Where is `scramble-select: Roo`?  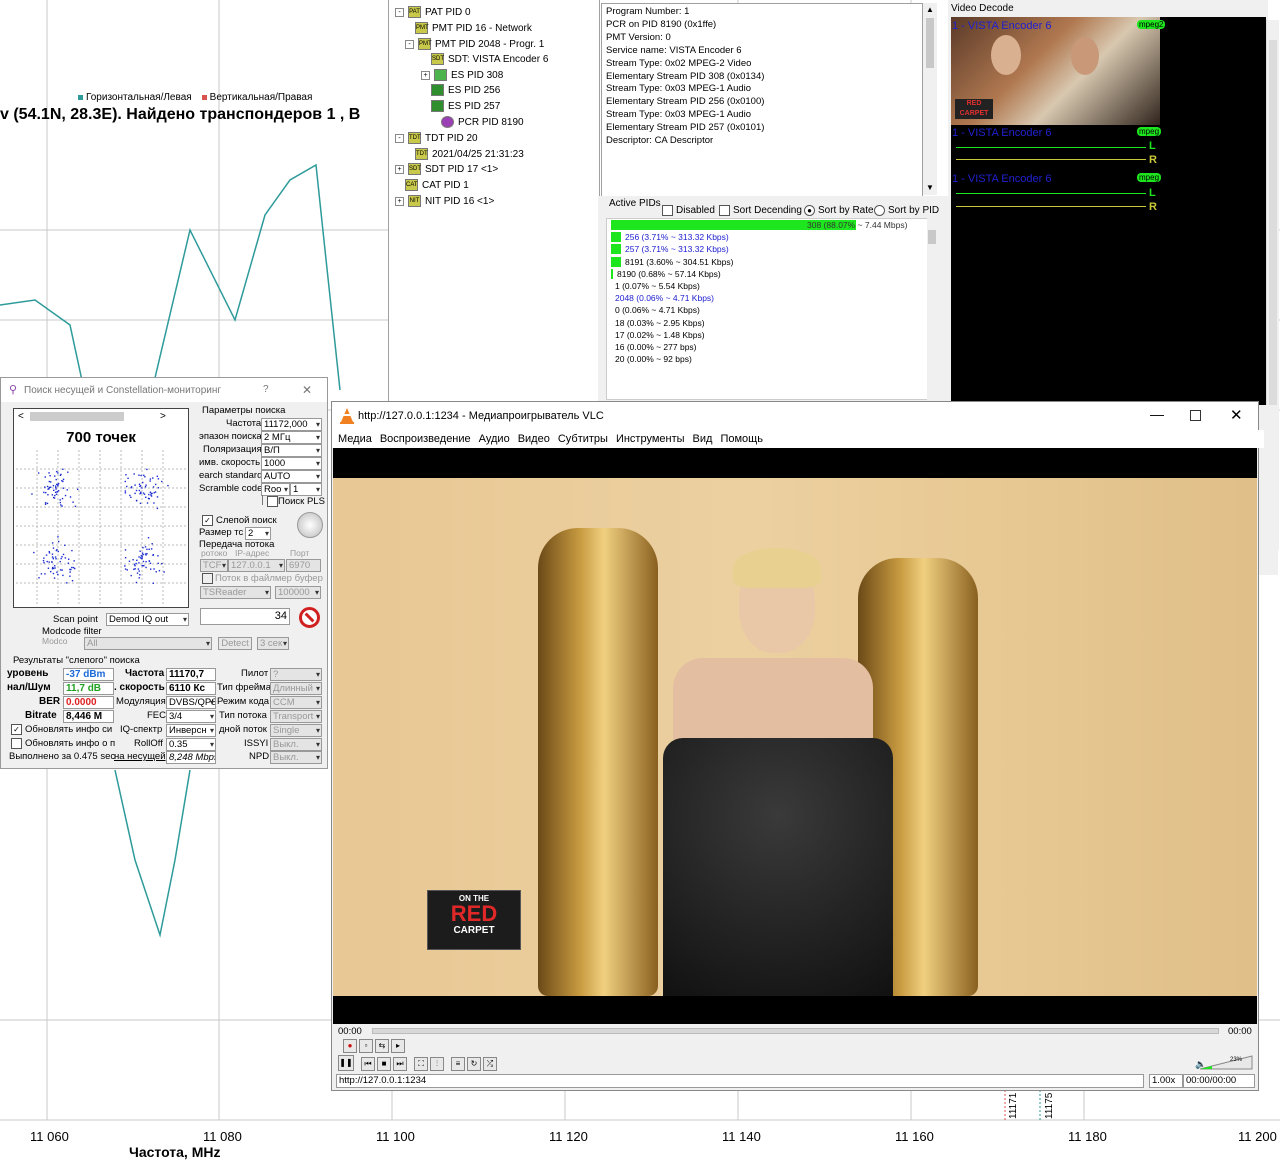 scramble-select: Roo is located at coordinates (275, 489).